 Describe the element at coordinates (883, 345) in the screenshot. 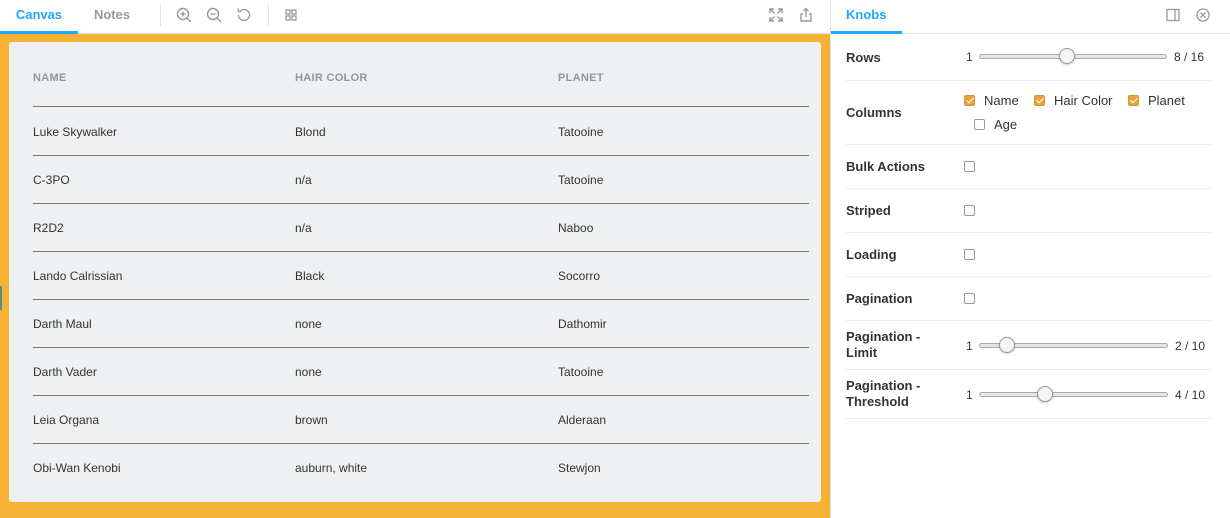

I see `knob-label: Pagination - Limit` at that location.